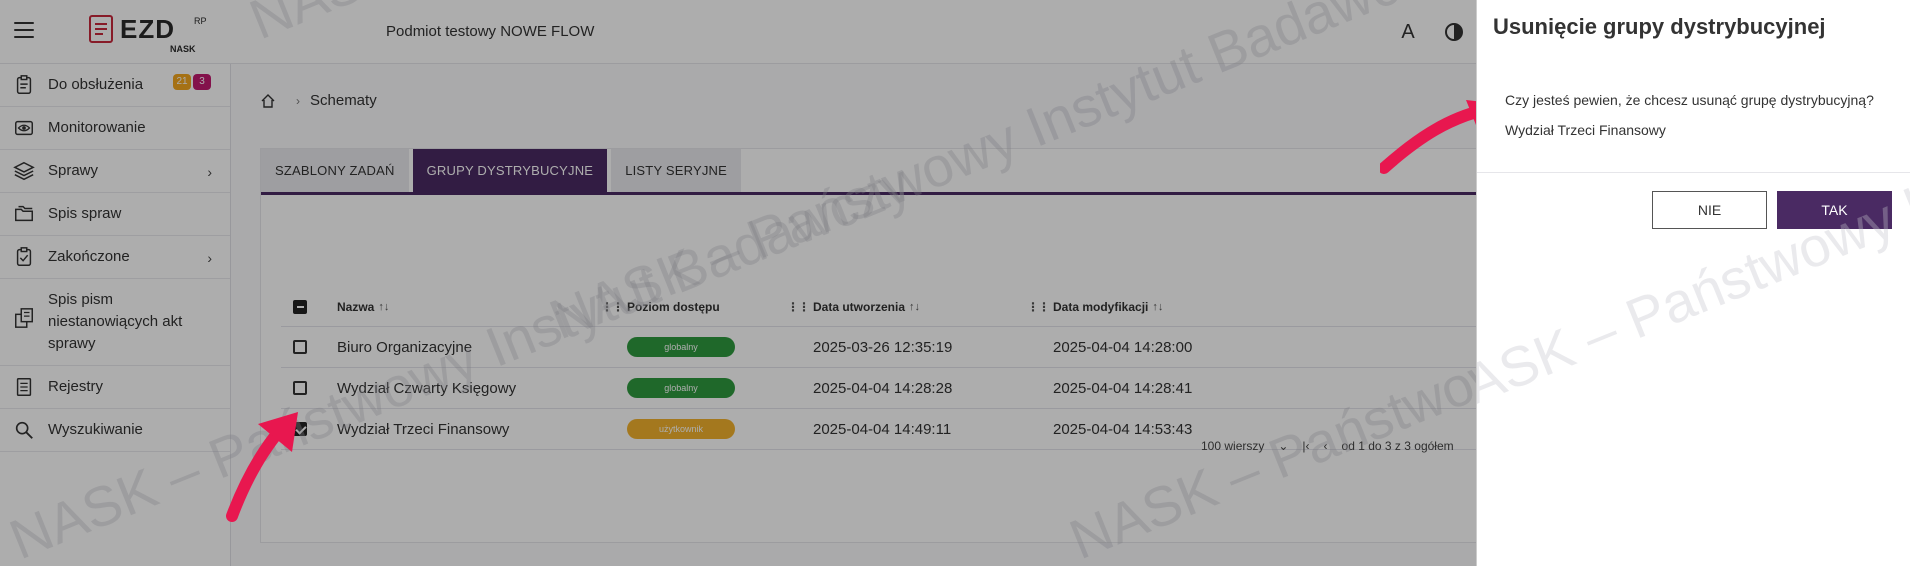  Describe the element at coordinates (1585, 130) in the screenshot. I see `dialog-group-name: Wydział Trzeci Finansowy` at that location.